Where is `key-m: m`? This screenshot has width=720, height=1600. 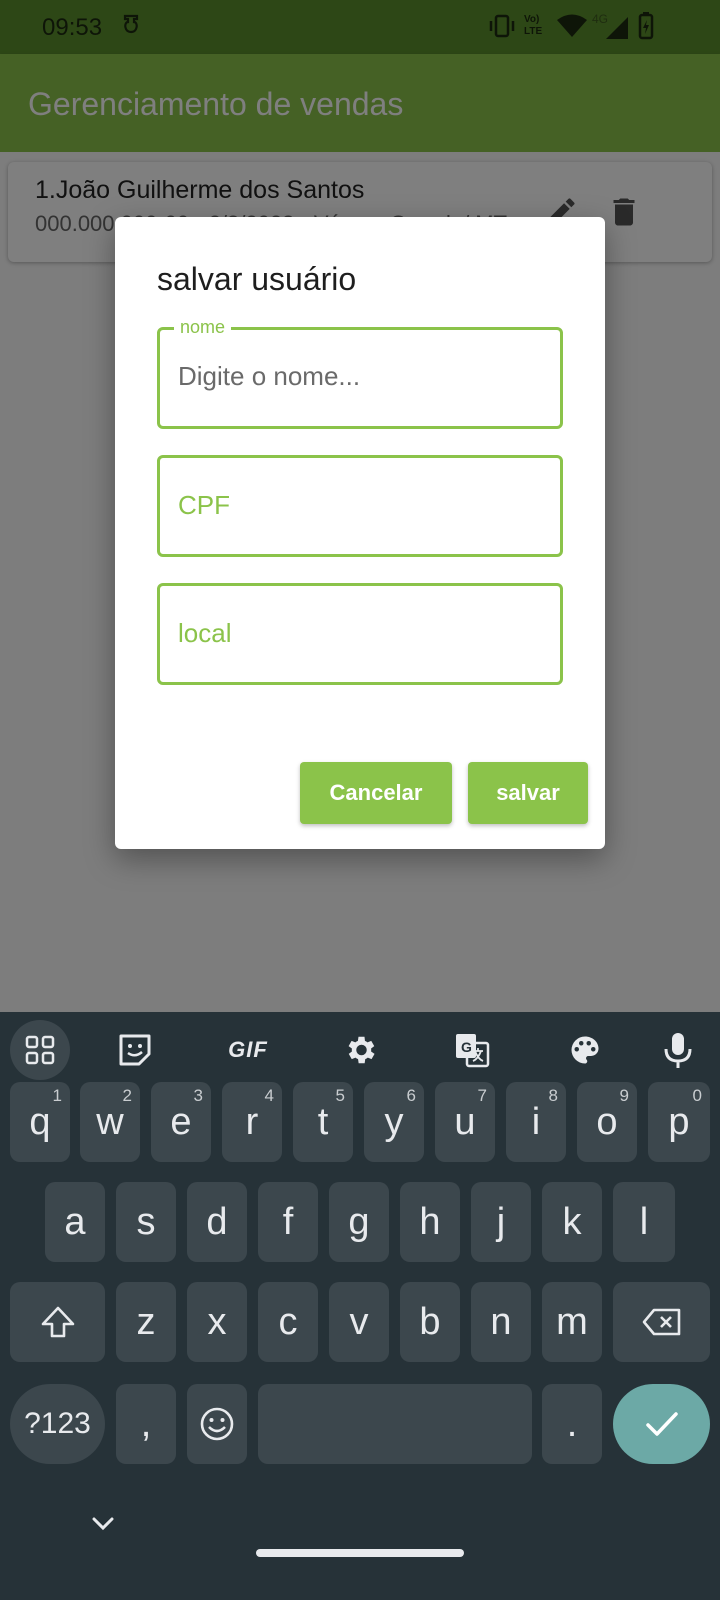
key-m: m is located at coordinates (572, 1322).